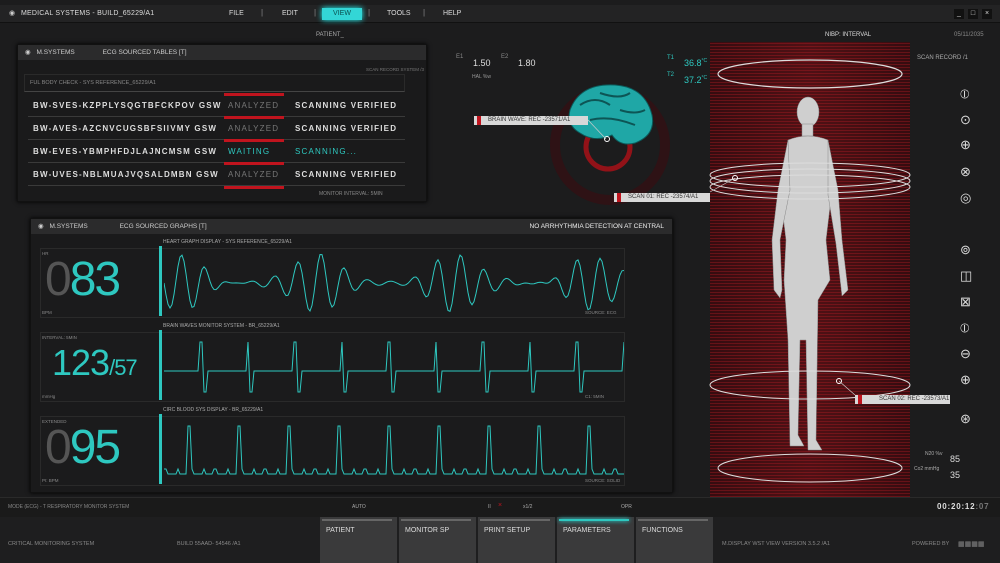 Image resolution: width=1000 pixels, height=563 pixels. Describe the element at coordinates (236, 13) in the screenshot. I see `menu-file: FILE` at that location.